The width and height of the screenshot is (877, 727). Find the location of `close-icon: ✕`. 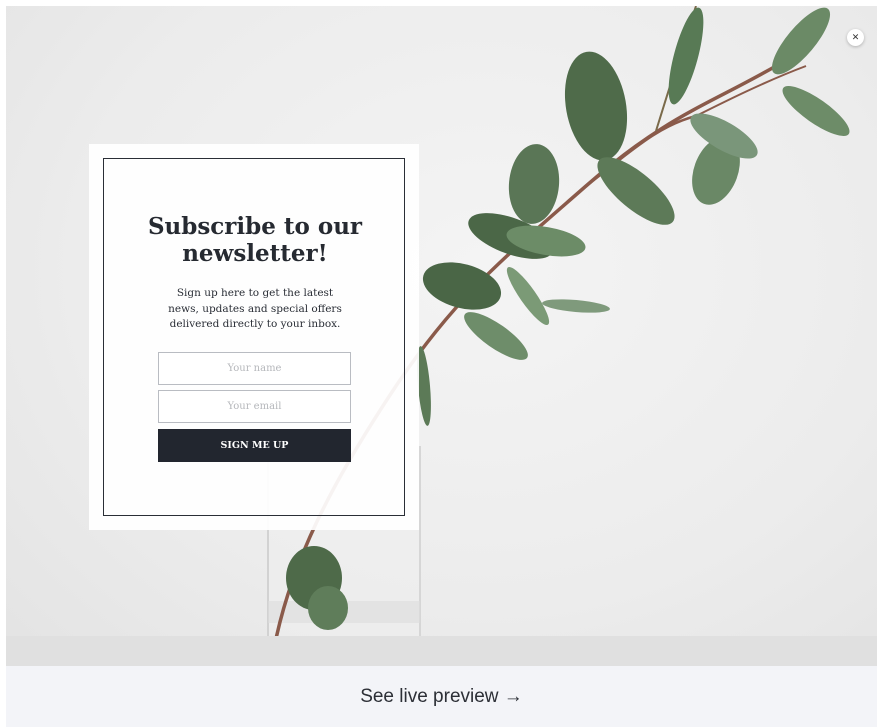

close-icon: ✕ is located at coordinates (855, 37).